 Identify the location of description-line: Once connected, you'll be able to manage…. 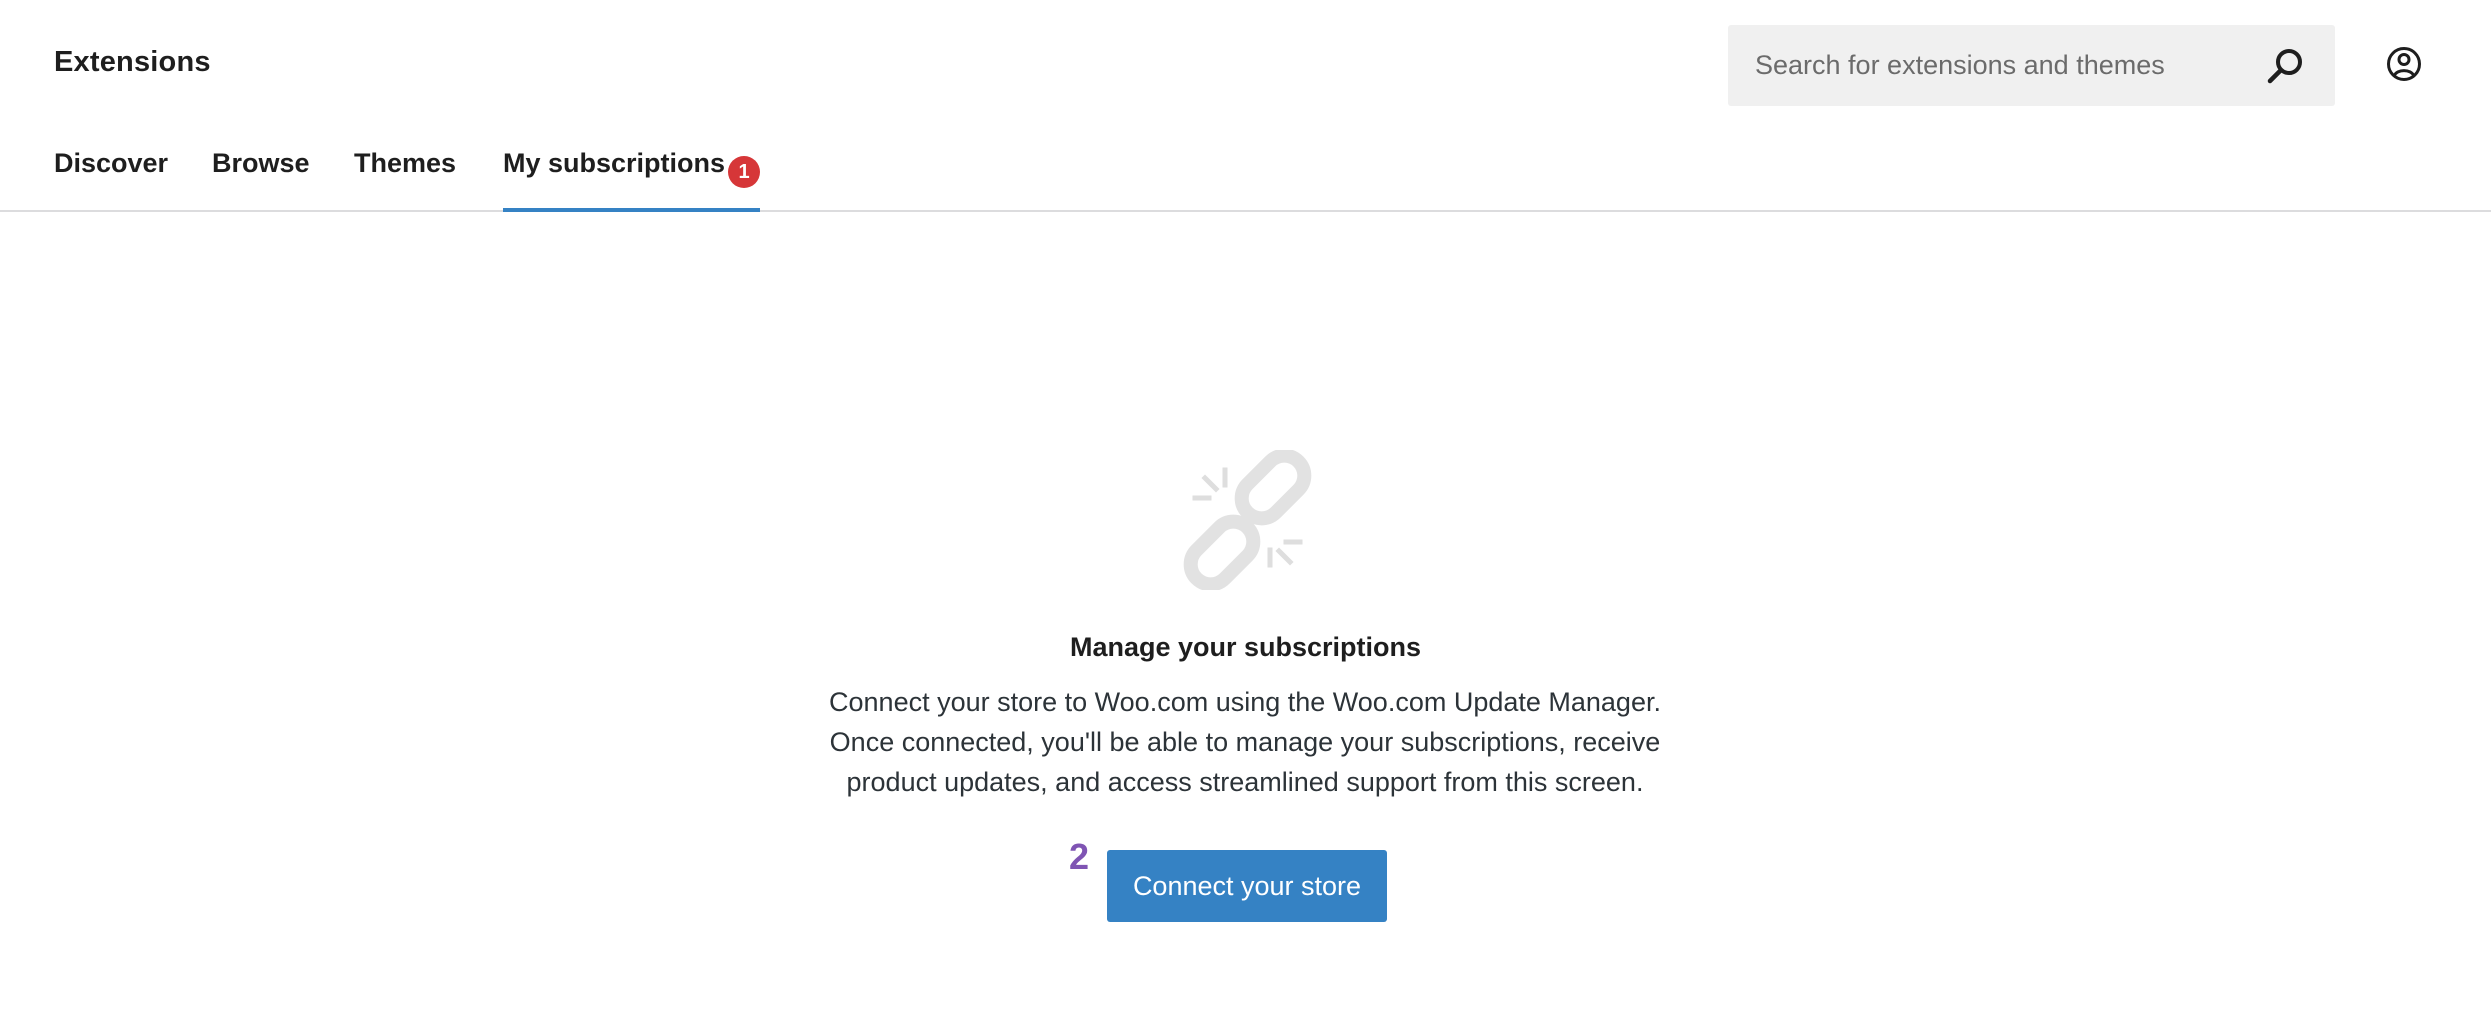
(1245, 742).